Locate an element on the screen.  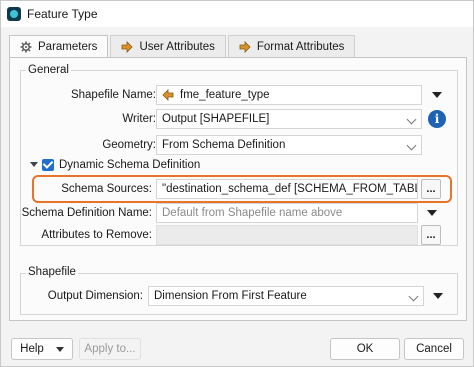
title-bar: Feature Type is located at coordinates (237, 14).